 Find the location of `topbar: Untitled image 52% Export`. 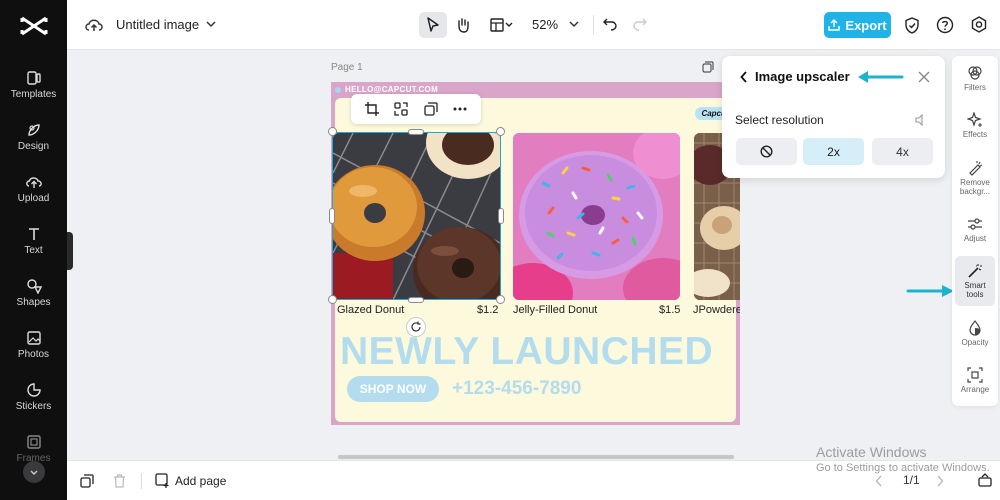

topbar: Untitled image 52% Export is located at coordinates (533, 25).